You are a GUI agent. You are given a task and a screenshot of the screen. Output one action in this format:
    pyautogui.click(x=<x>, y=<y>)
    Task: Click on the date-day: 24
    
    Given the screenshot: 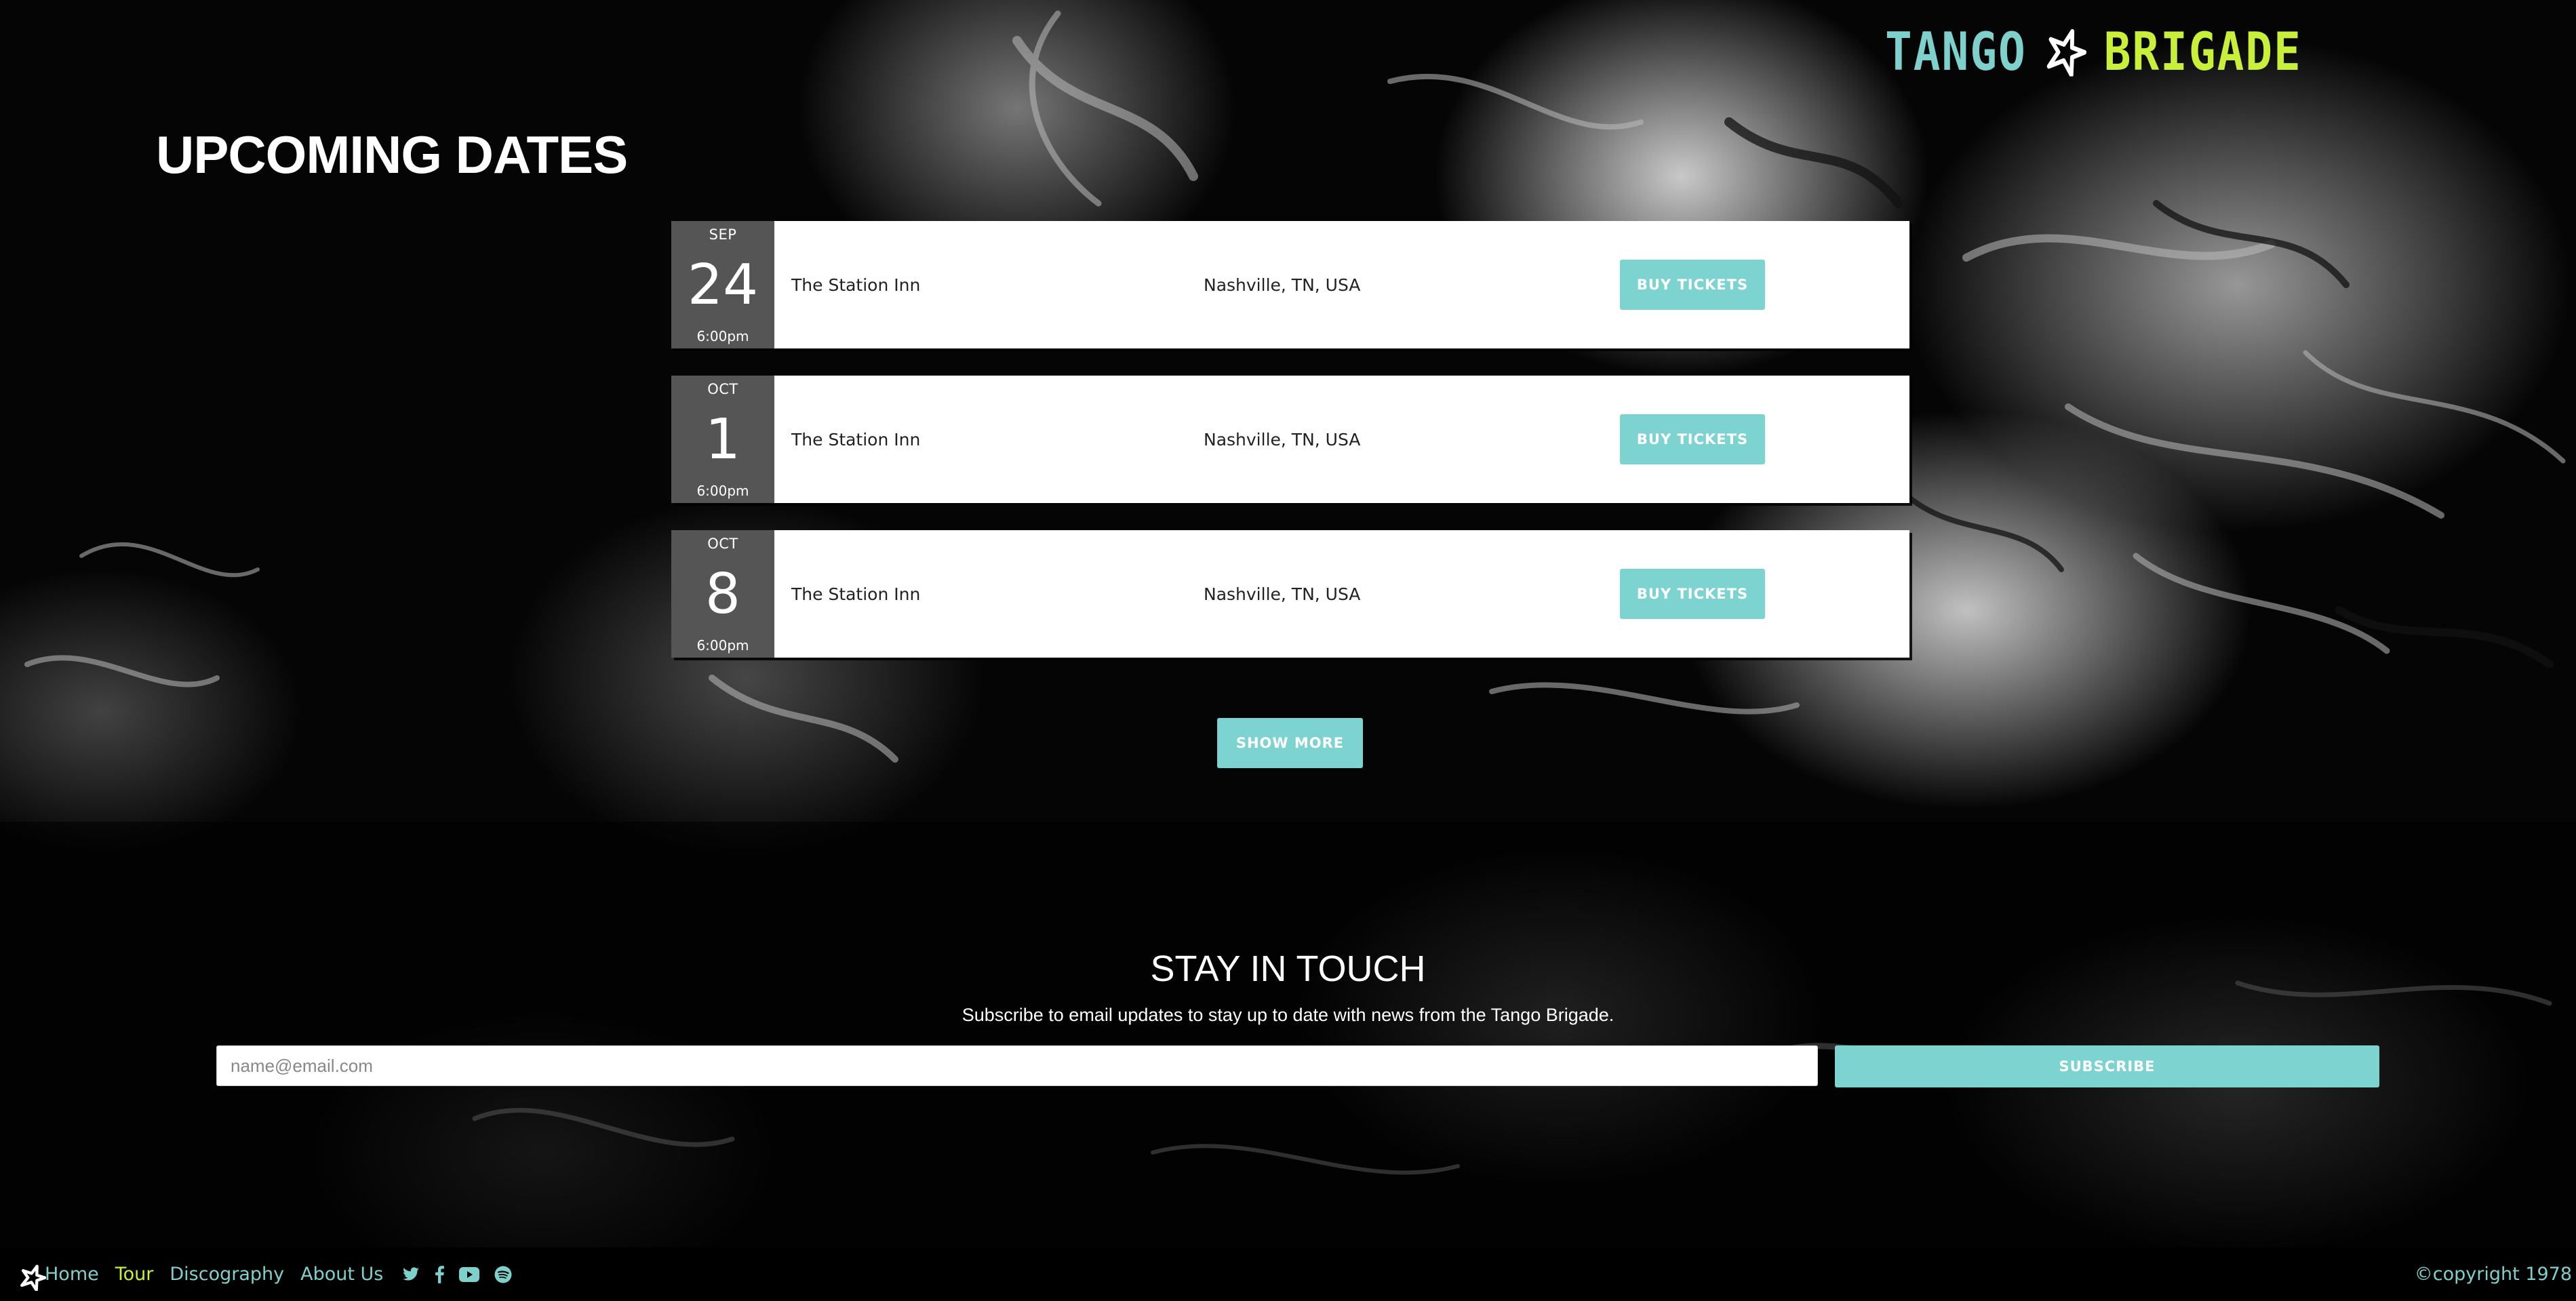 What is the action you would take?
    pyautogui.click(x=723, y=285)
    